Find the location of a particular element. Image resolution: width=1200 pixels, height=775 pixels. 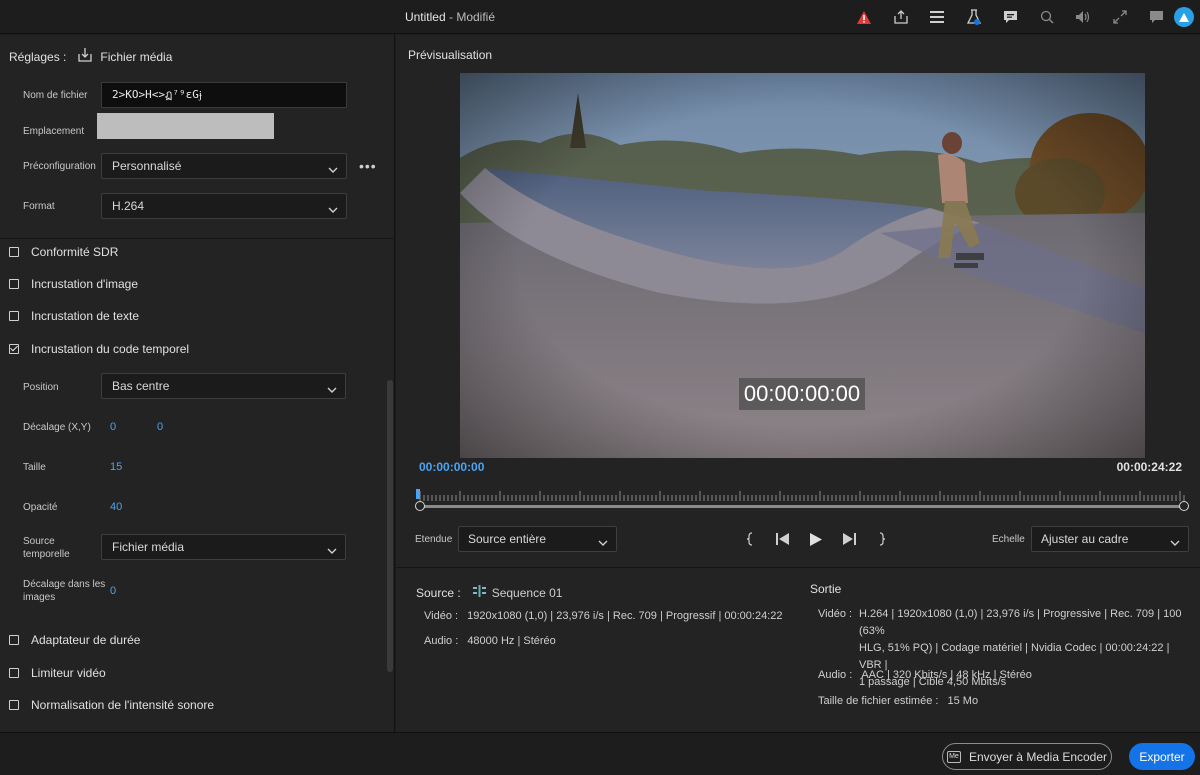

toolbar is located at coordinates (1010, 17).